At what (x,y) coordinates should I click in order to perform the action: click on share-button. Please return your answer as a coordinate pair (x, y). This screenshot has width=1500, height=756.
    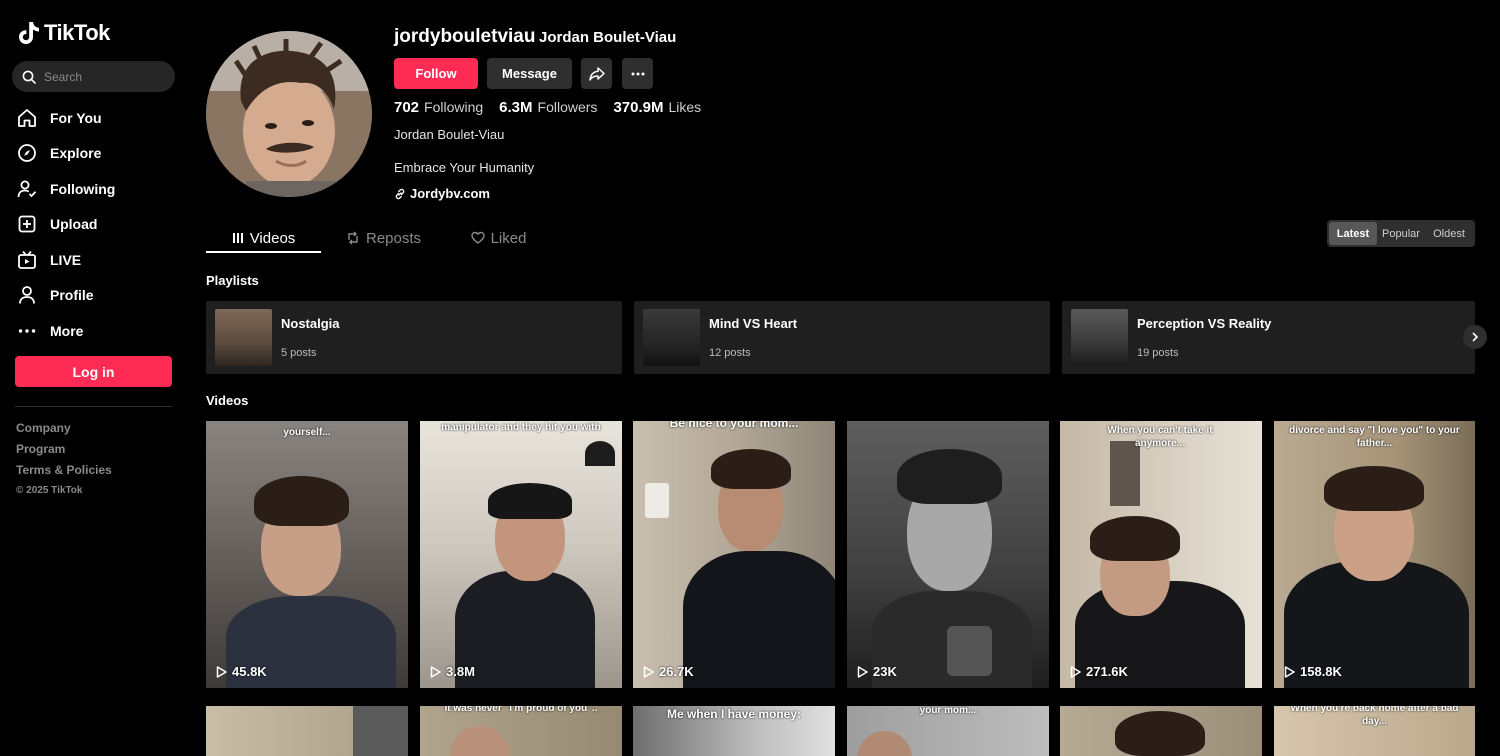
    Looking at the image, I should click on (596, 73).